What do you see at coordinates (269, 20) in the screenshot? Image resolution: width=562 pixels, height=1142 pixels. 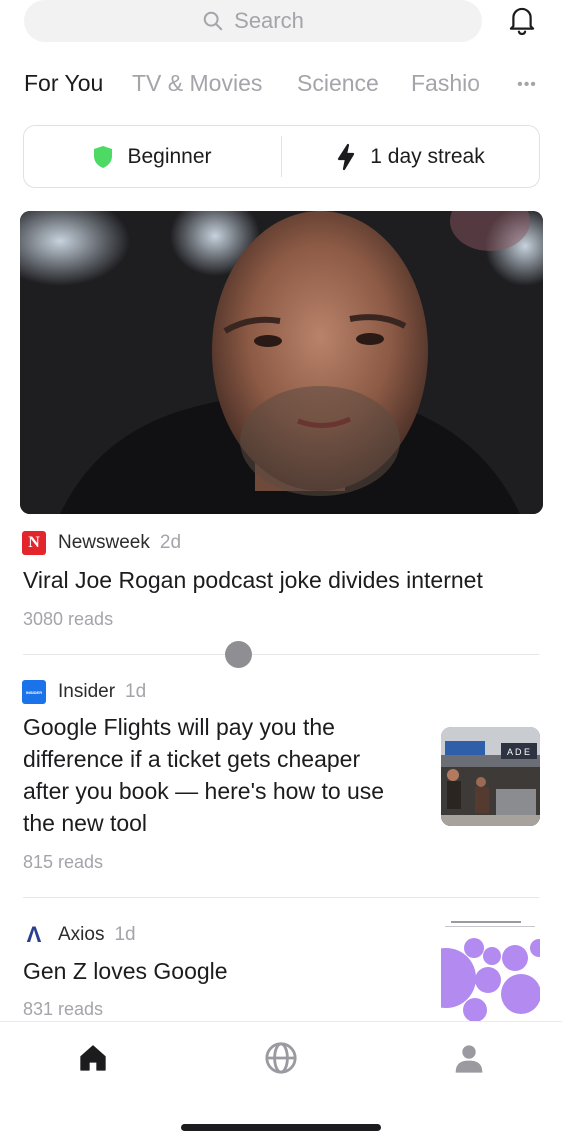 I see `search-placeholder: Search` at bounding box center [269, 20].